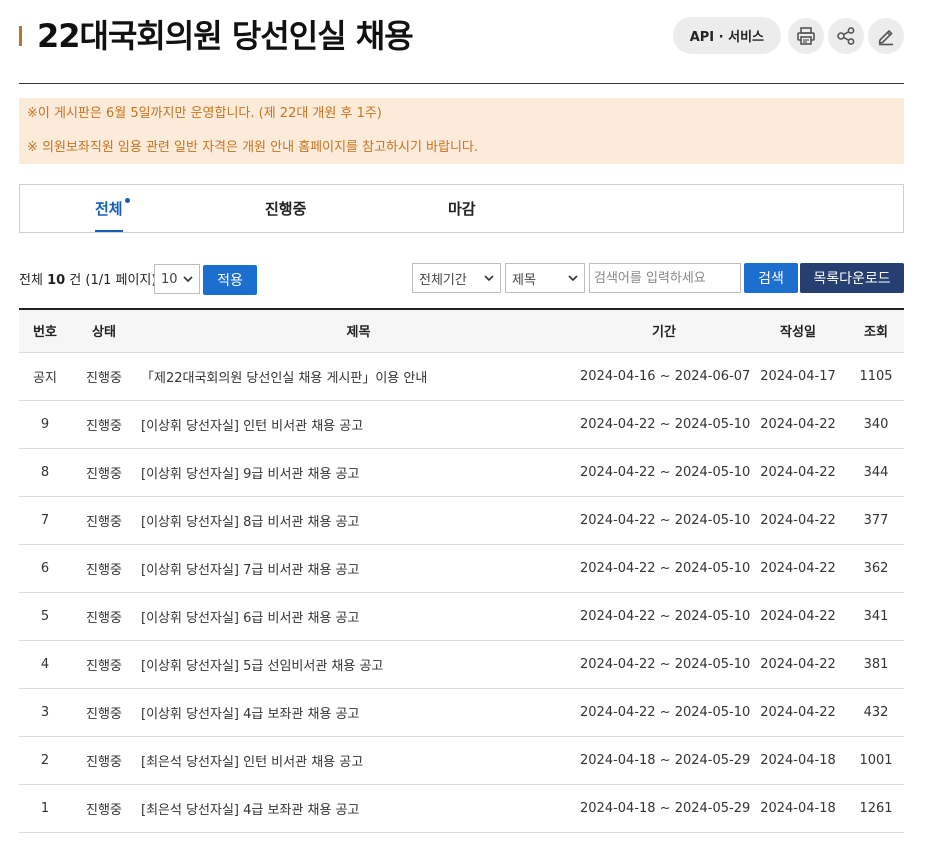 This screenshot has height=843, width=939. I want to click on col-header-title: 제목, so click(358, 331).